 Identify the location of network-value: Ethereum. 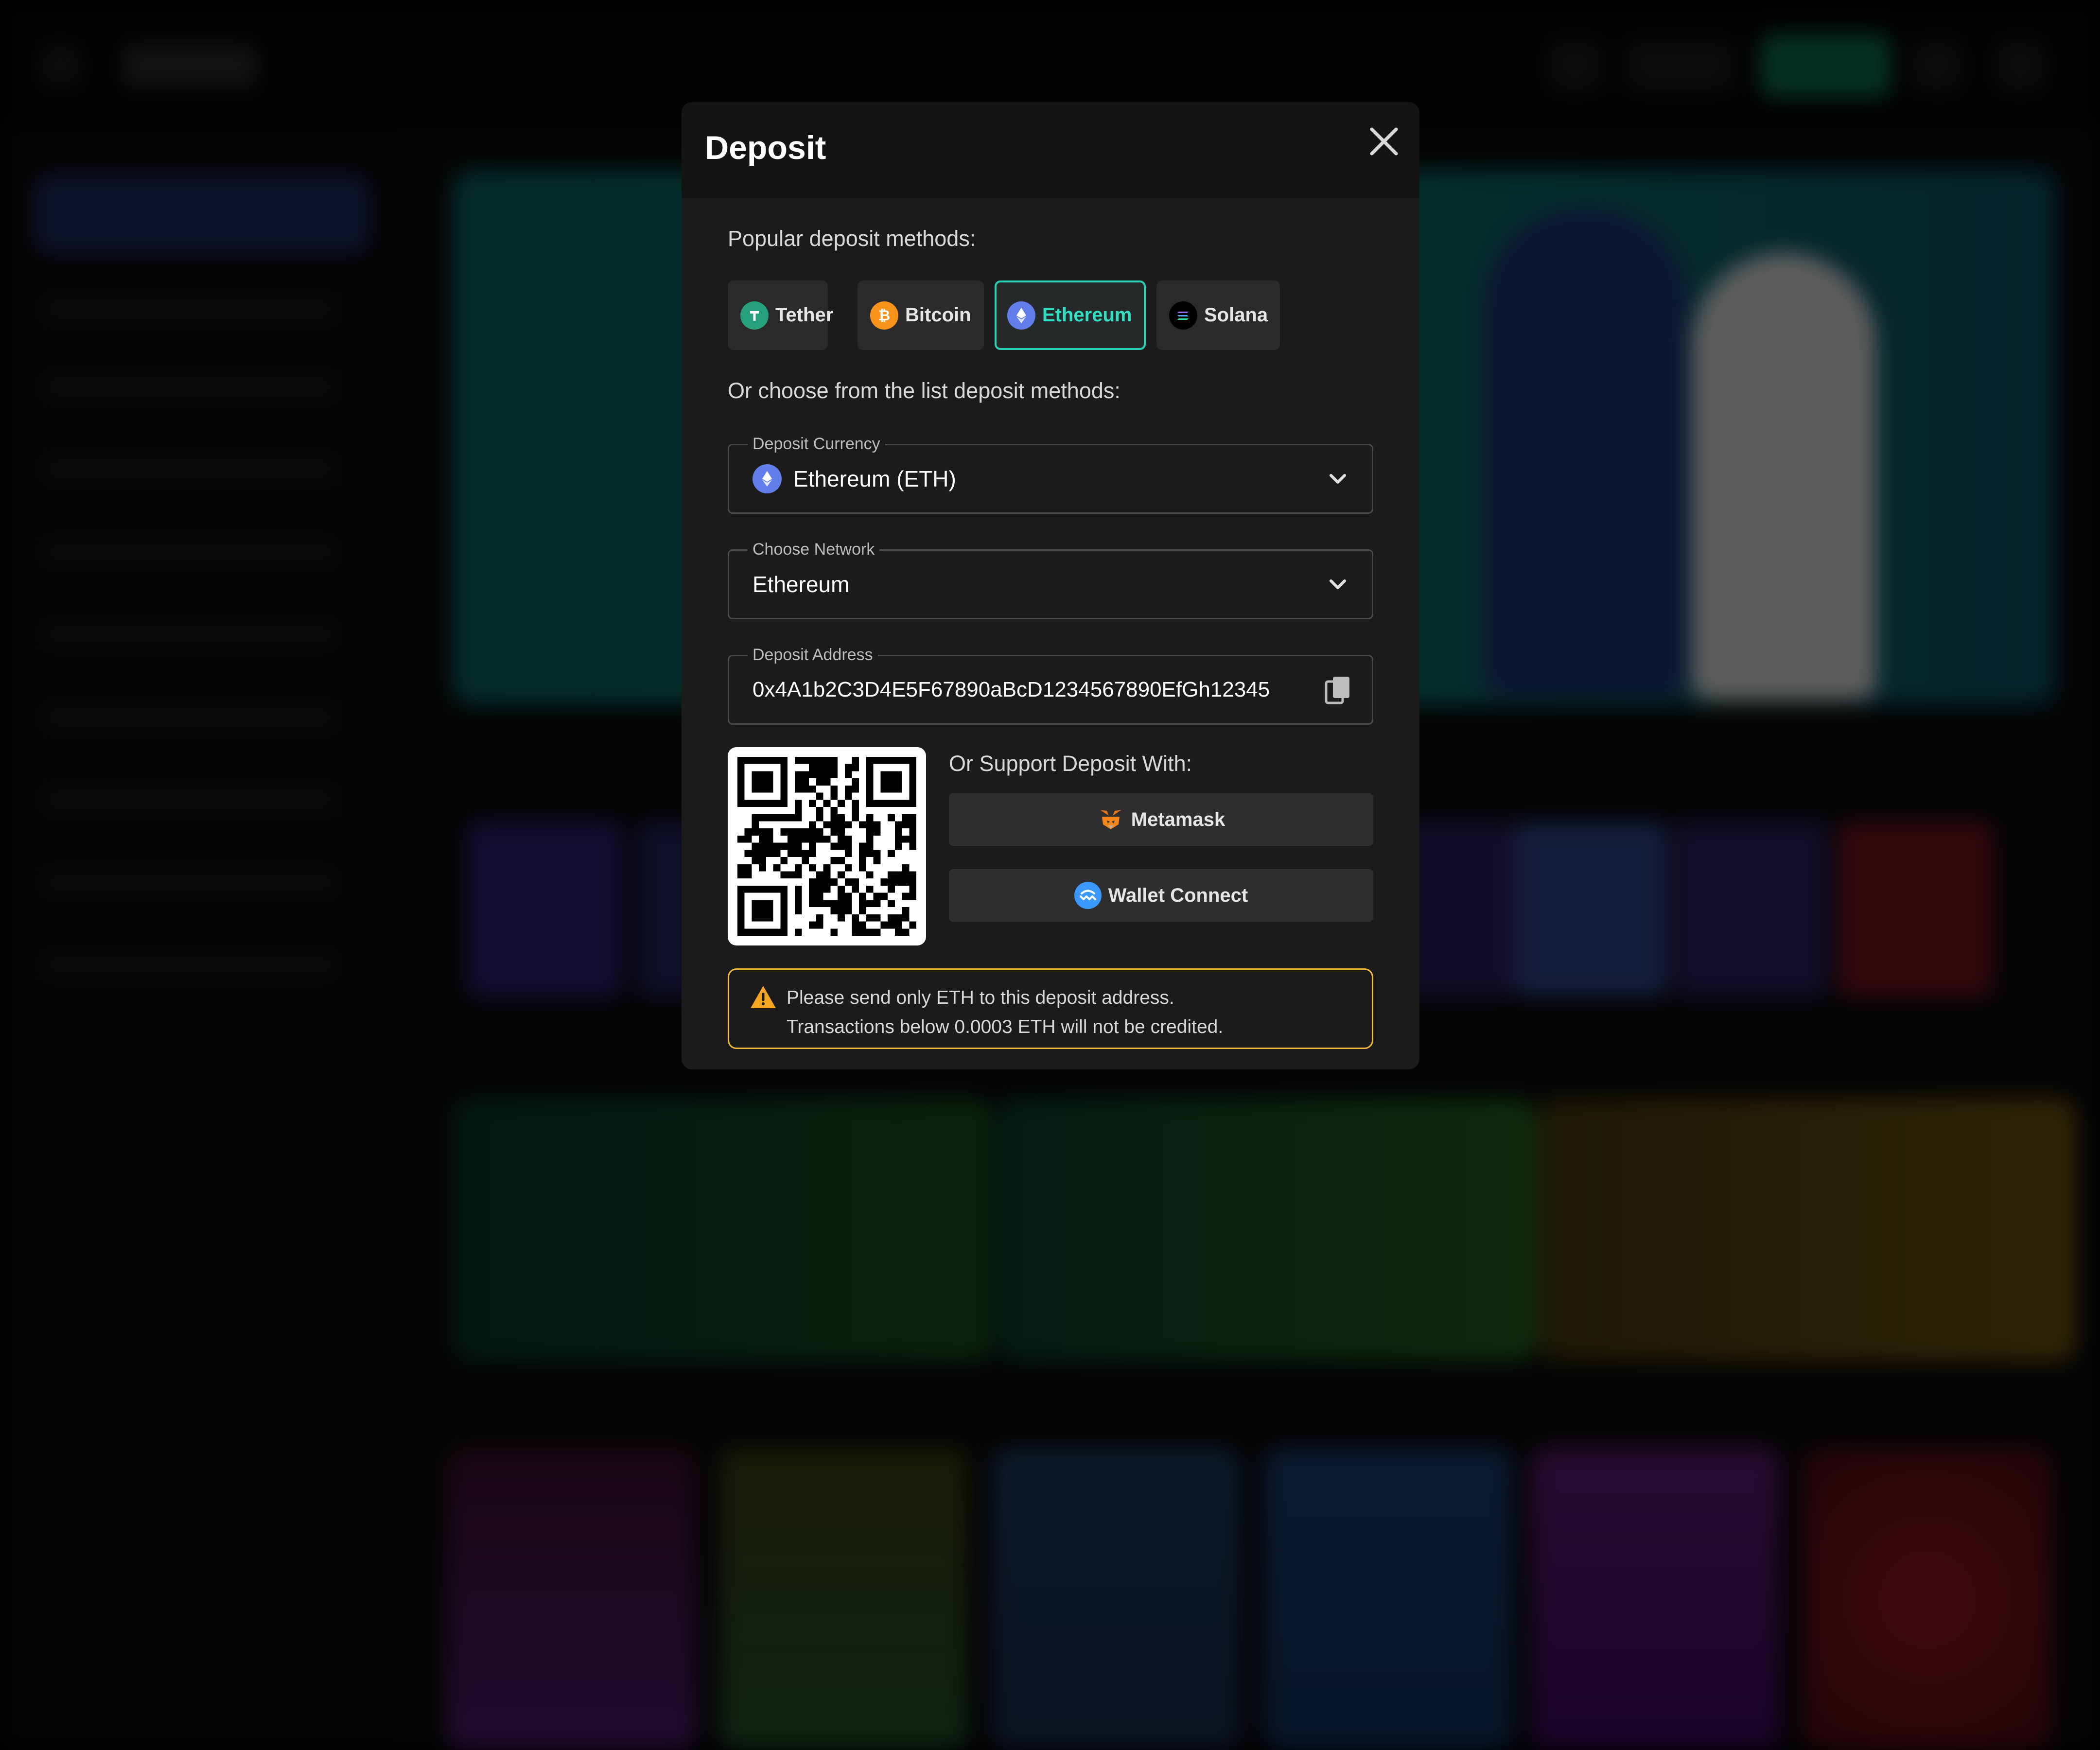
(801, 584).